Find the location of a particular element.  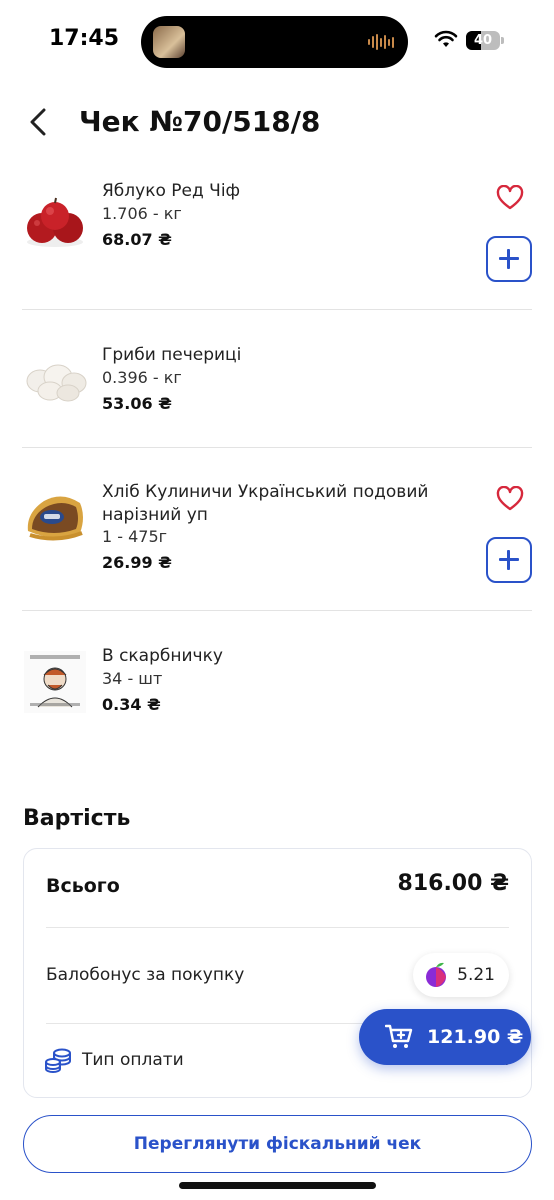

battery-icon: 40 is located at coordinates (485, 40).